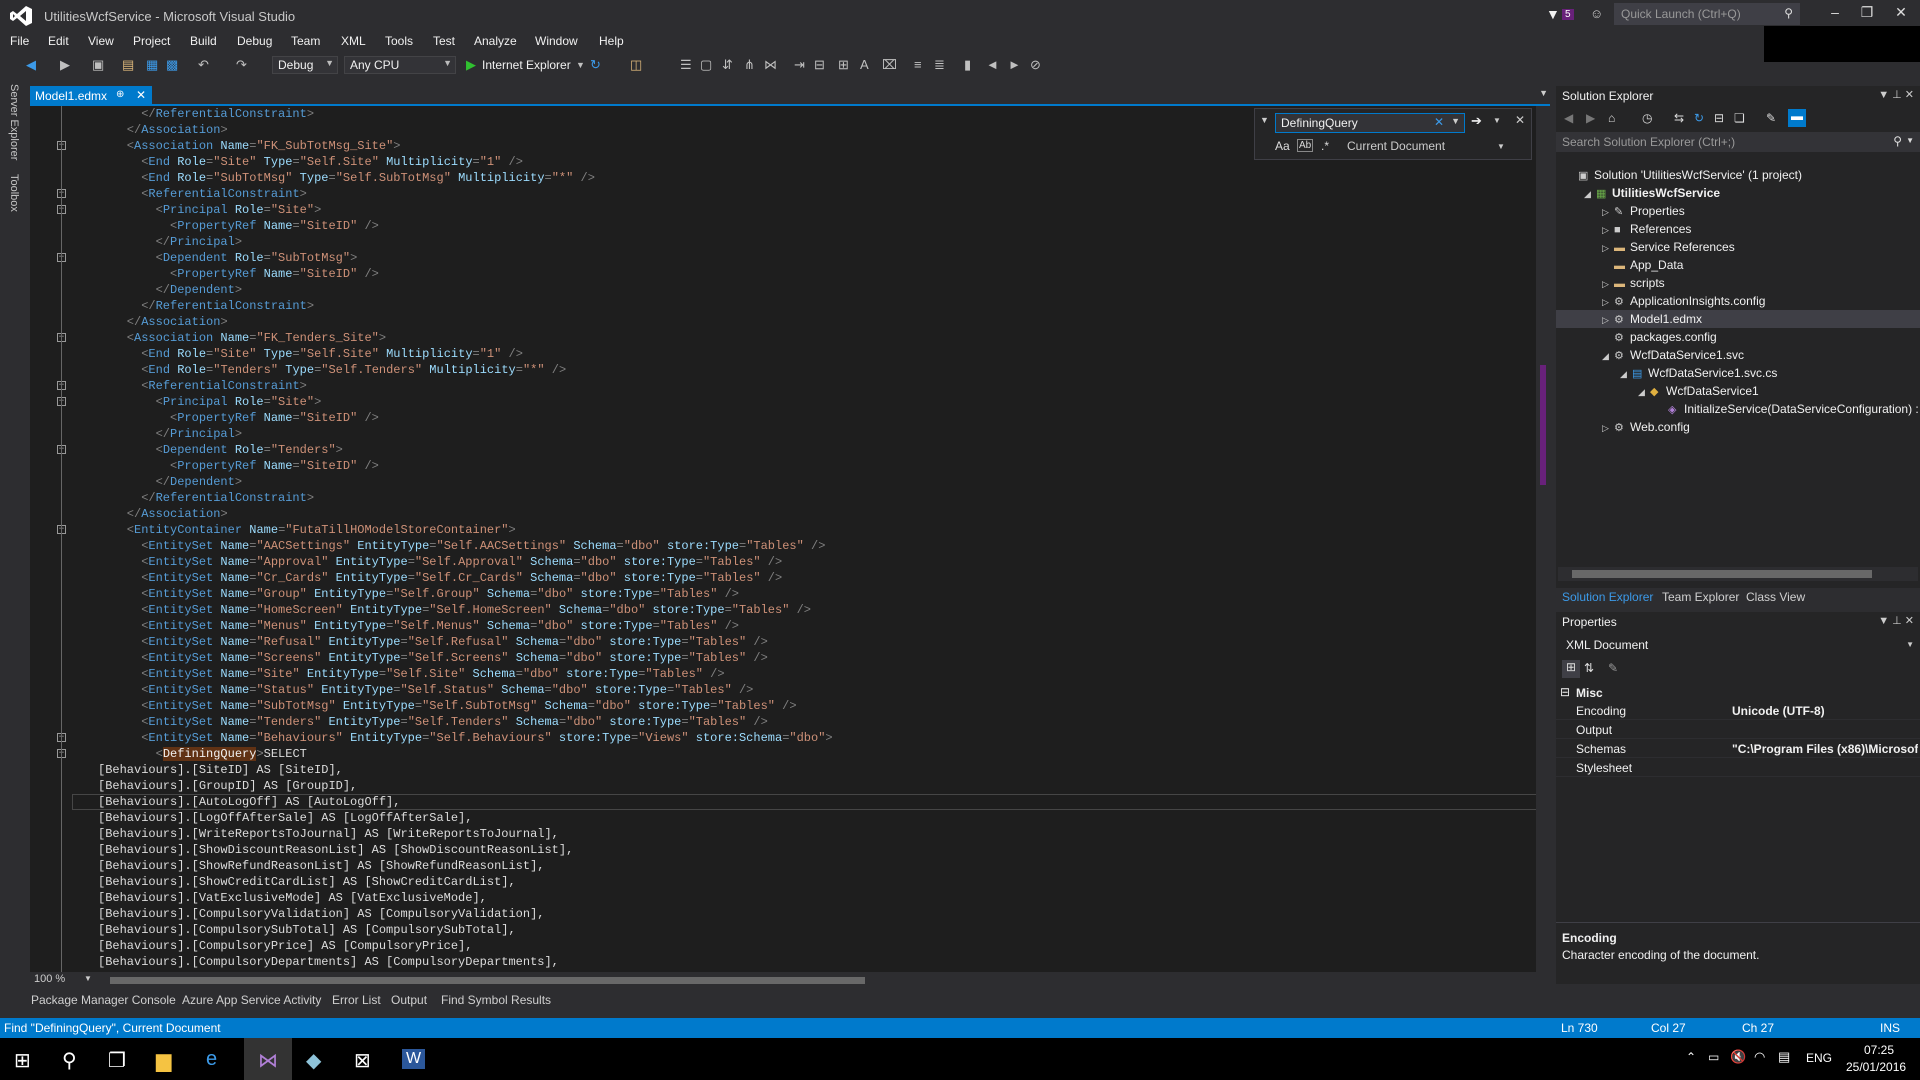 Image resolution: width=1920 pixels, height=1080 pixels. I want to click on tray-chevron-icon: ⌃, so click(1691, 1057).